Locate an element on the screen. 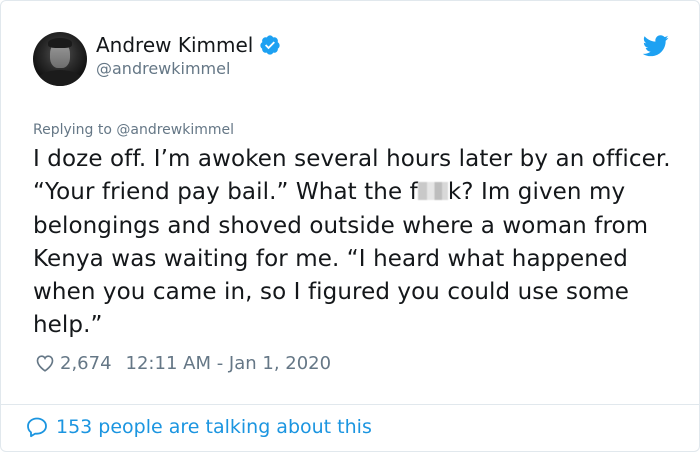 The height and width of the screenshot is (452, 700). heart-icon is located at coordinates (45, 363).